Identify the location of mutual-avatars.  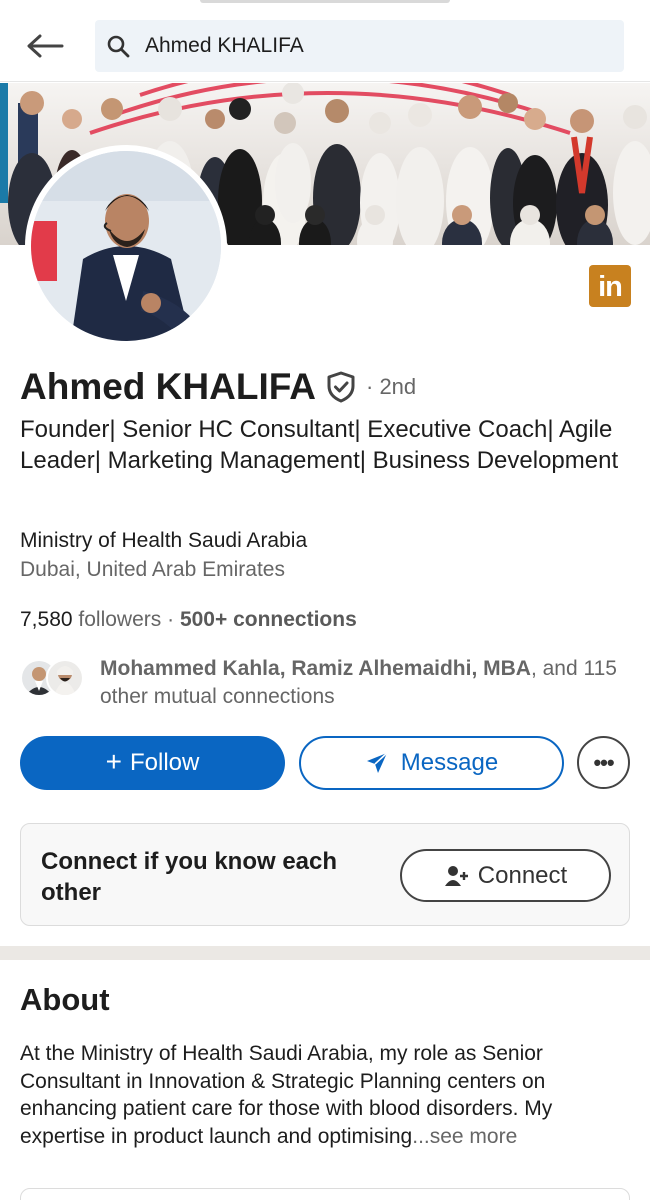
(52, 681).